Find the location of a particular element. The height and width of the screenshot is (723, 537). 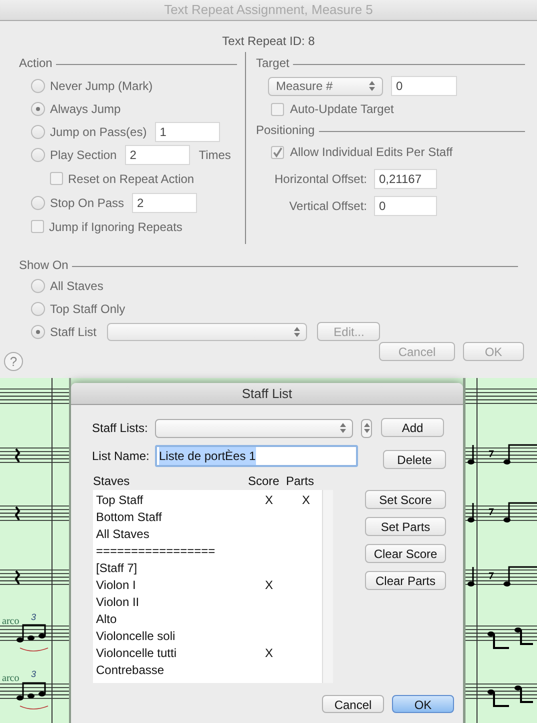

section-title: Positioning is located at coordinates (285, 130).